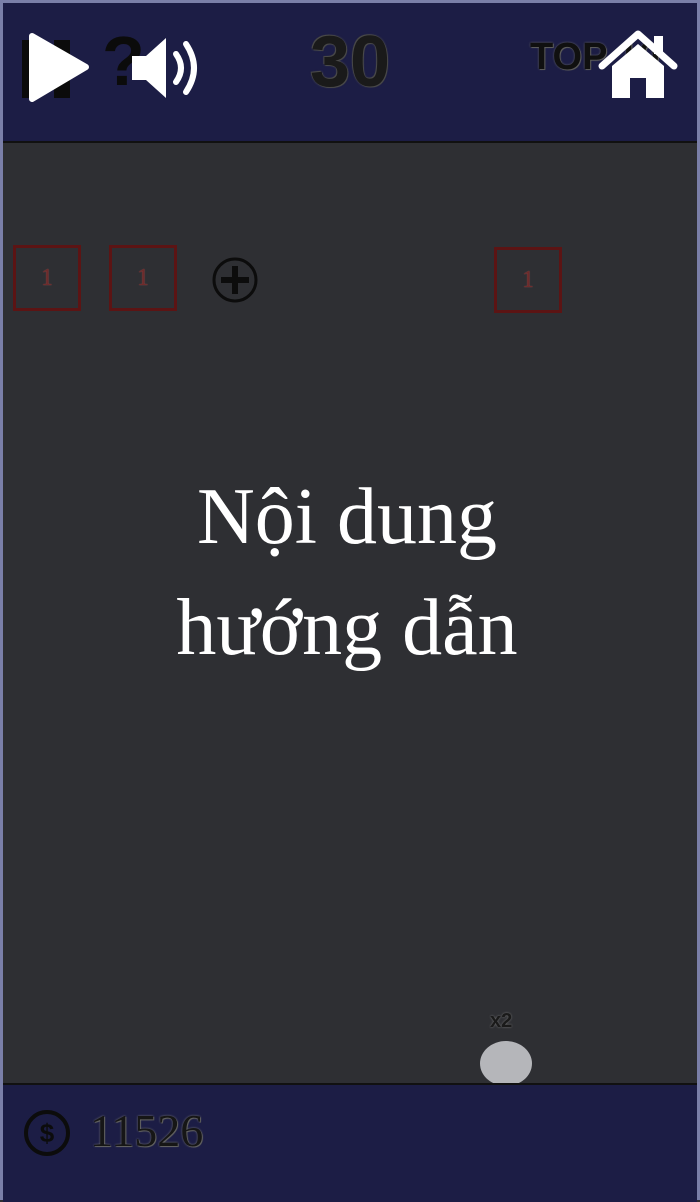 This screenshot has height=1202, width=700. What do you see at coordinates (59, 67) in the screenshot?
I see `play-icon` at bounding box center [59, 67].